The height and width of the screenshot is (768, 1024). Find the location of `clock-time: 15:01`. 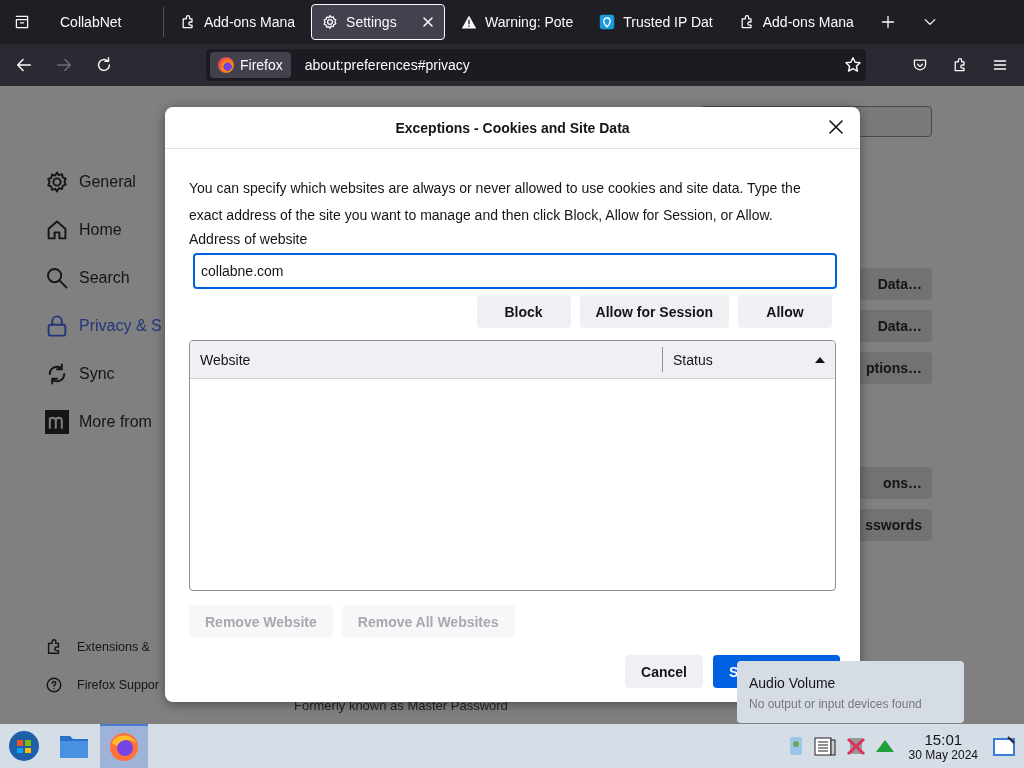

clock-time: 15:01 is located at coordinates (943, 739).